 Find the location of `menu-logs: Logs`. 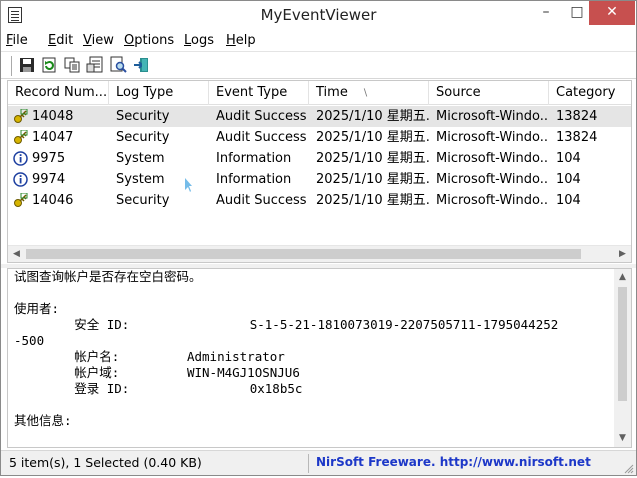

menu-logs: Logs is located at coordinates (199, 40).